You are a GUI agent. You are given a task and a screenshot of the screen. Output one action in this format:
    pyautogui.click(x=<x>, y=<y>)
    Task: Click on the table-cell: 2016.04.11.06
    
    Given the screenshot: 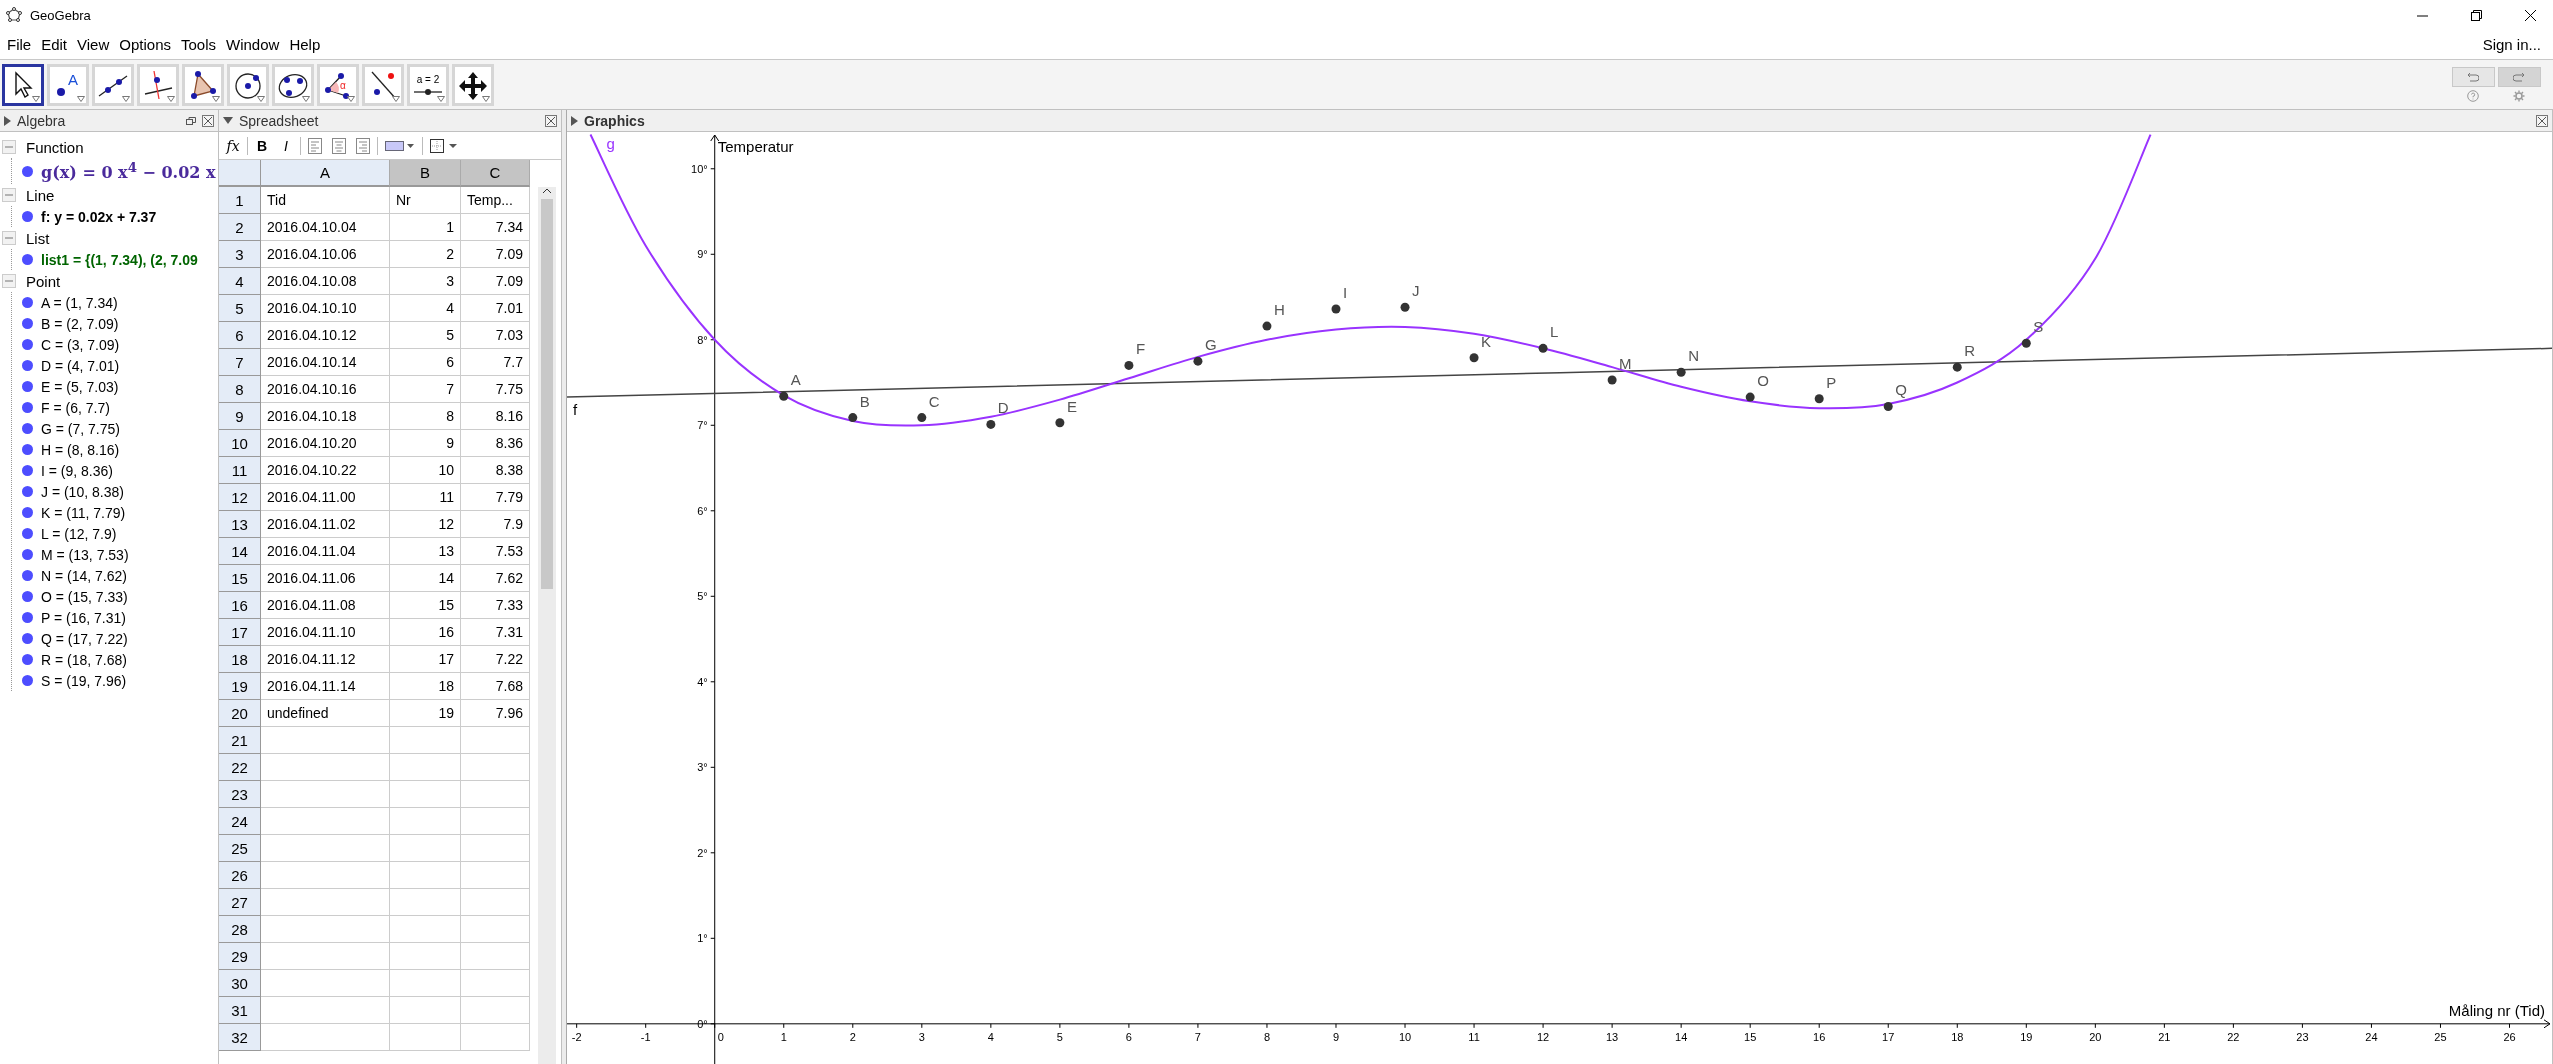 What is the action you would take?
    pyautogui.click(x=325, y=578)
    